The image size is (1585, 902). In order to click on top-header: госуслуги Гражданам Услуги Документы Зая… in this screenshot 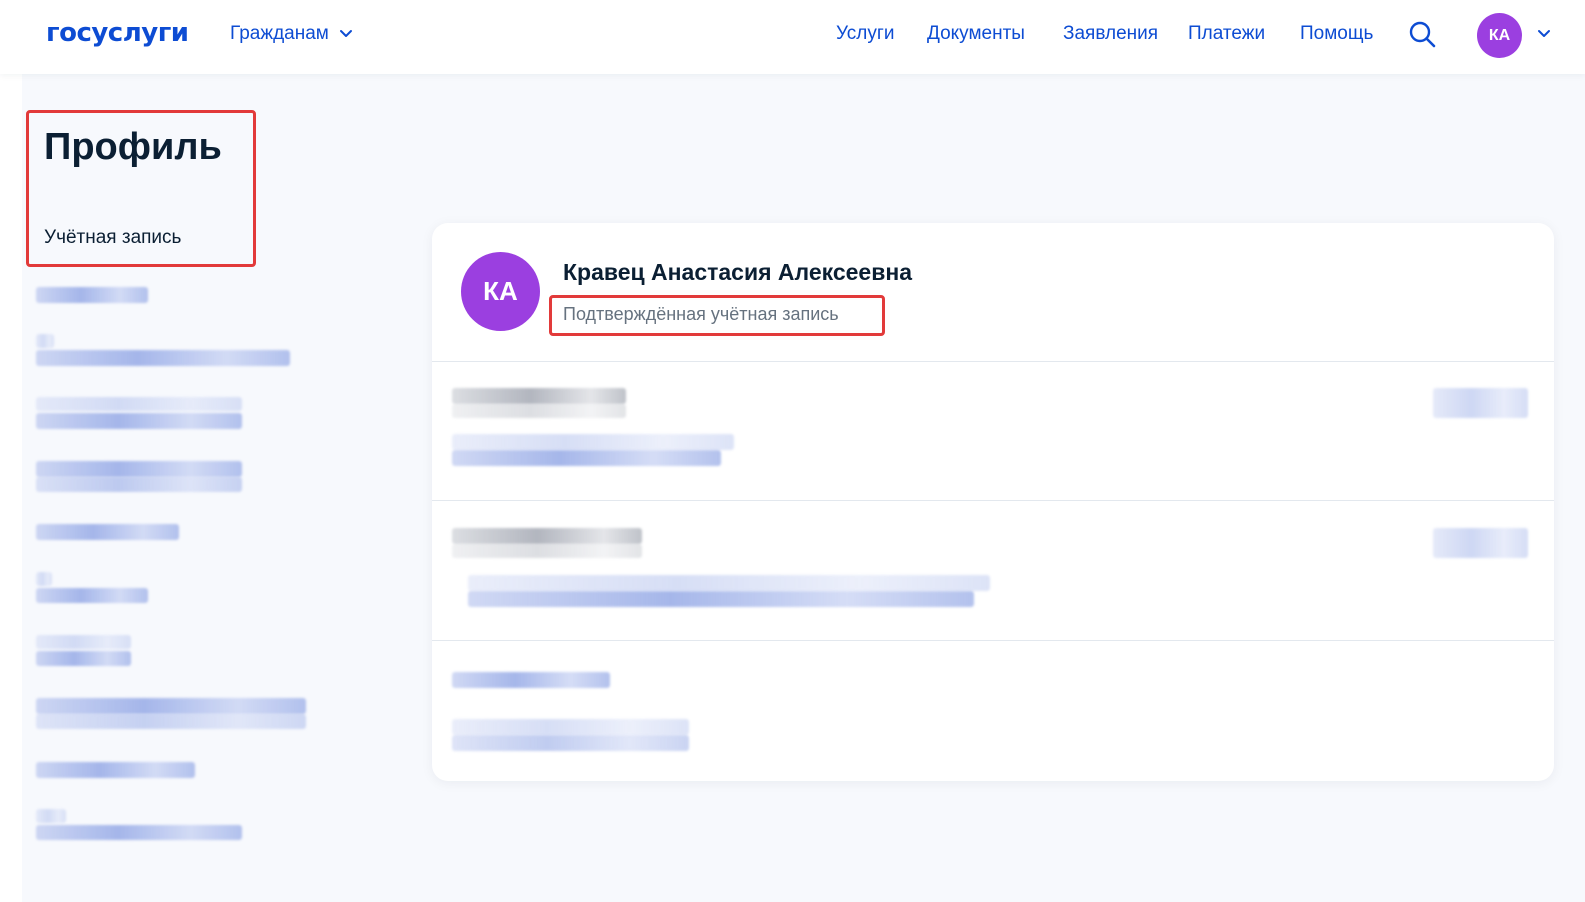, I will do `click(792, 37)`.